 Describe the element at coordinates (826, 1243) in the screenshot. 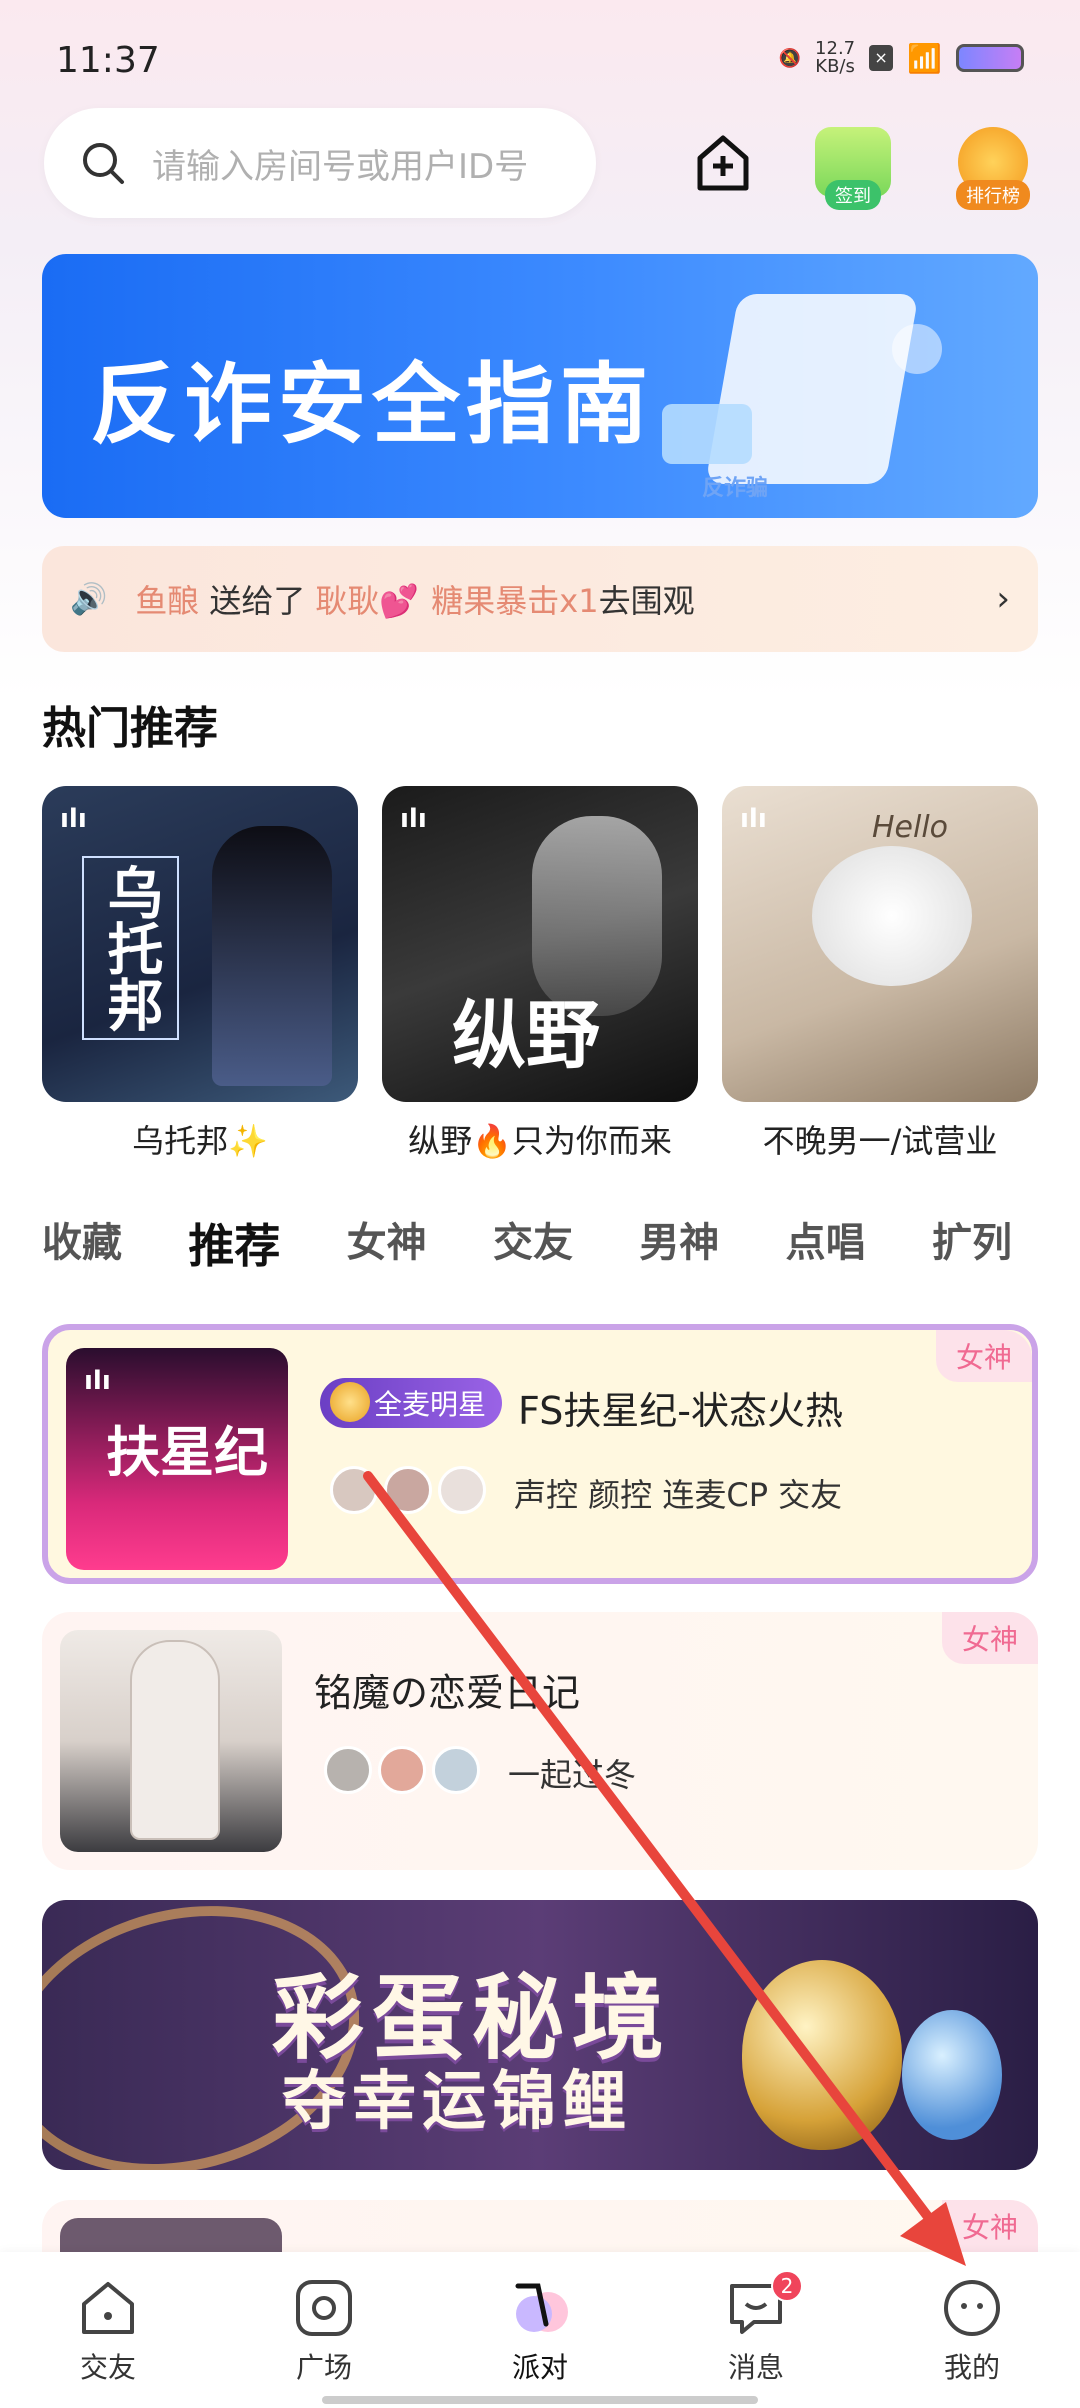

I see `tab-sing: 点唱` at that location.